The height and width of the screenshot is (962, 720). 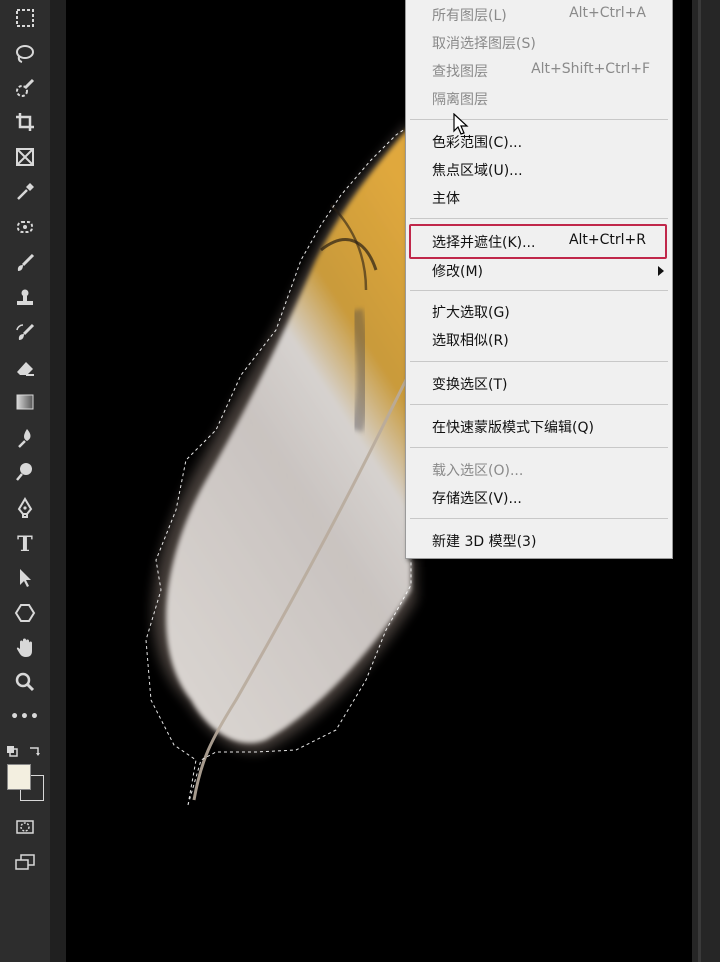 I want to click on panel-gap, so click(x=58, y=481).